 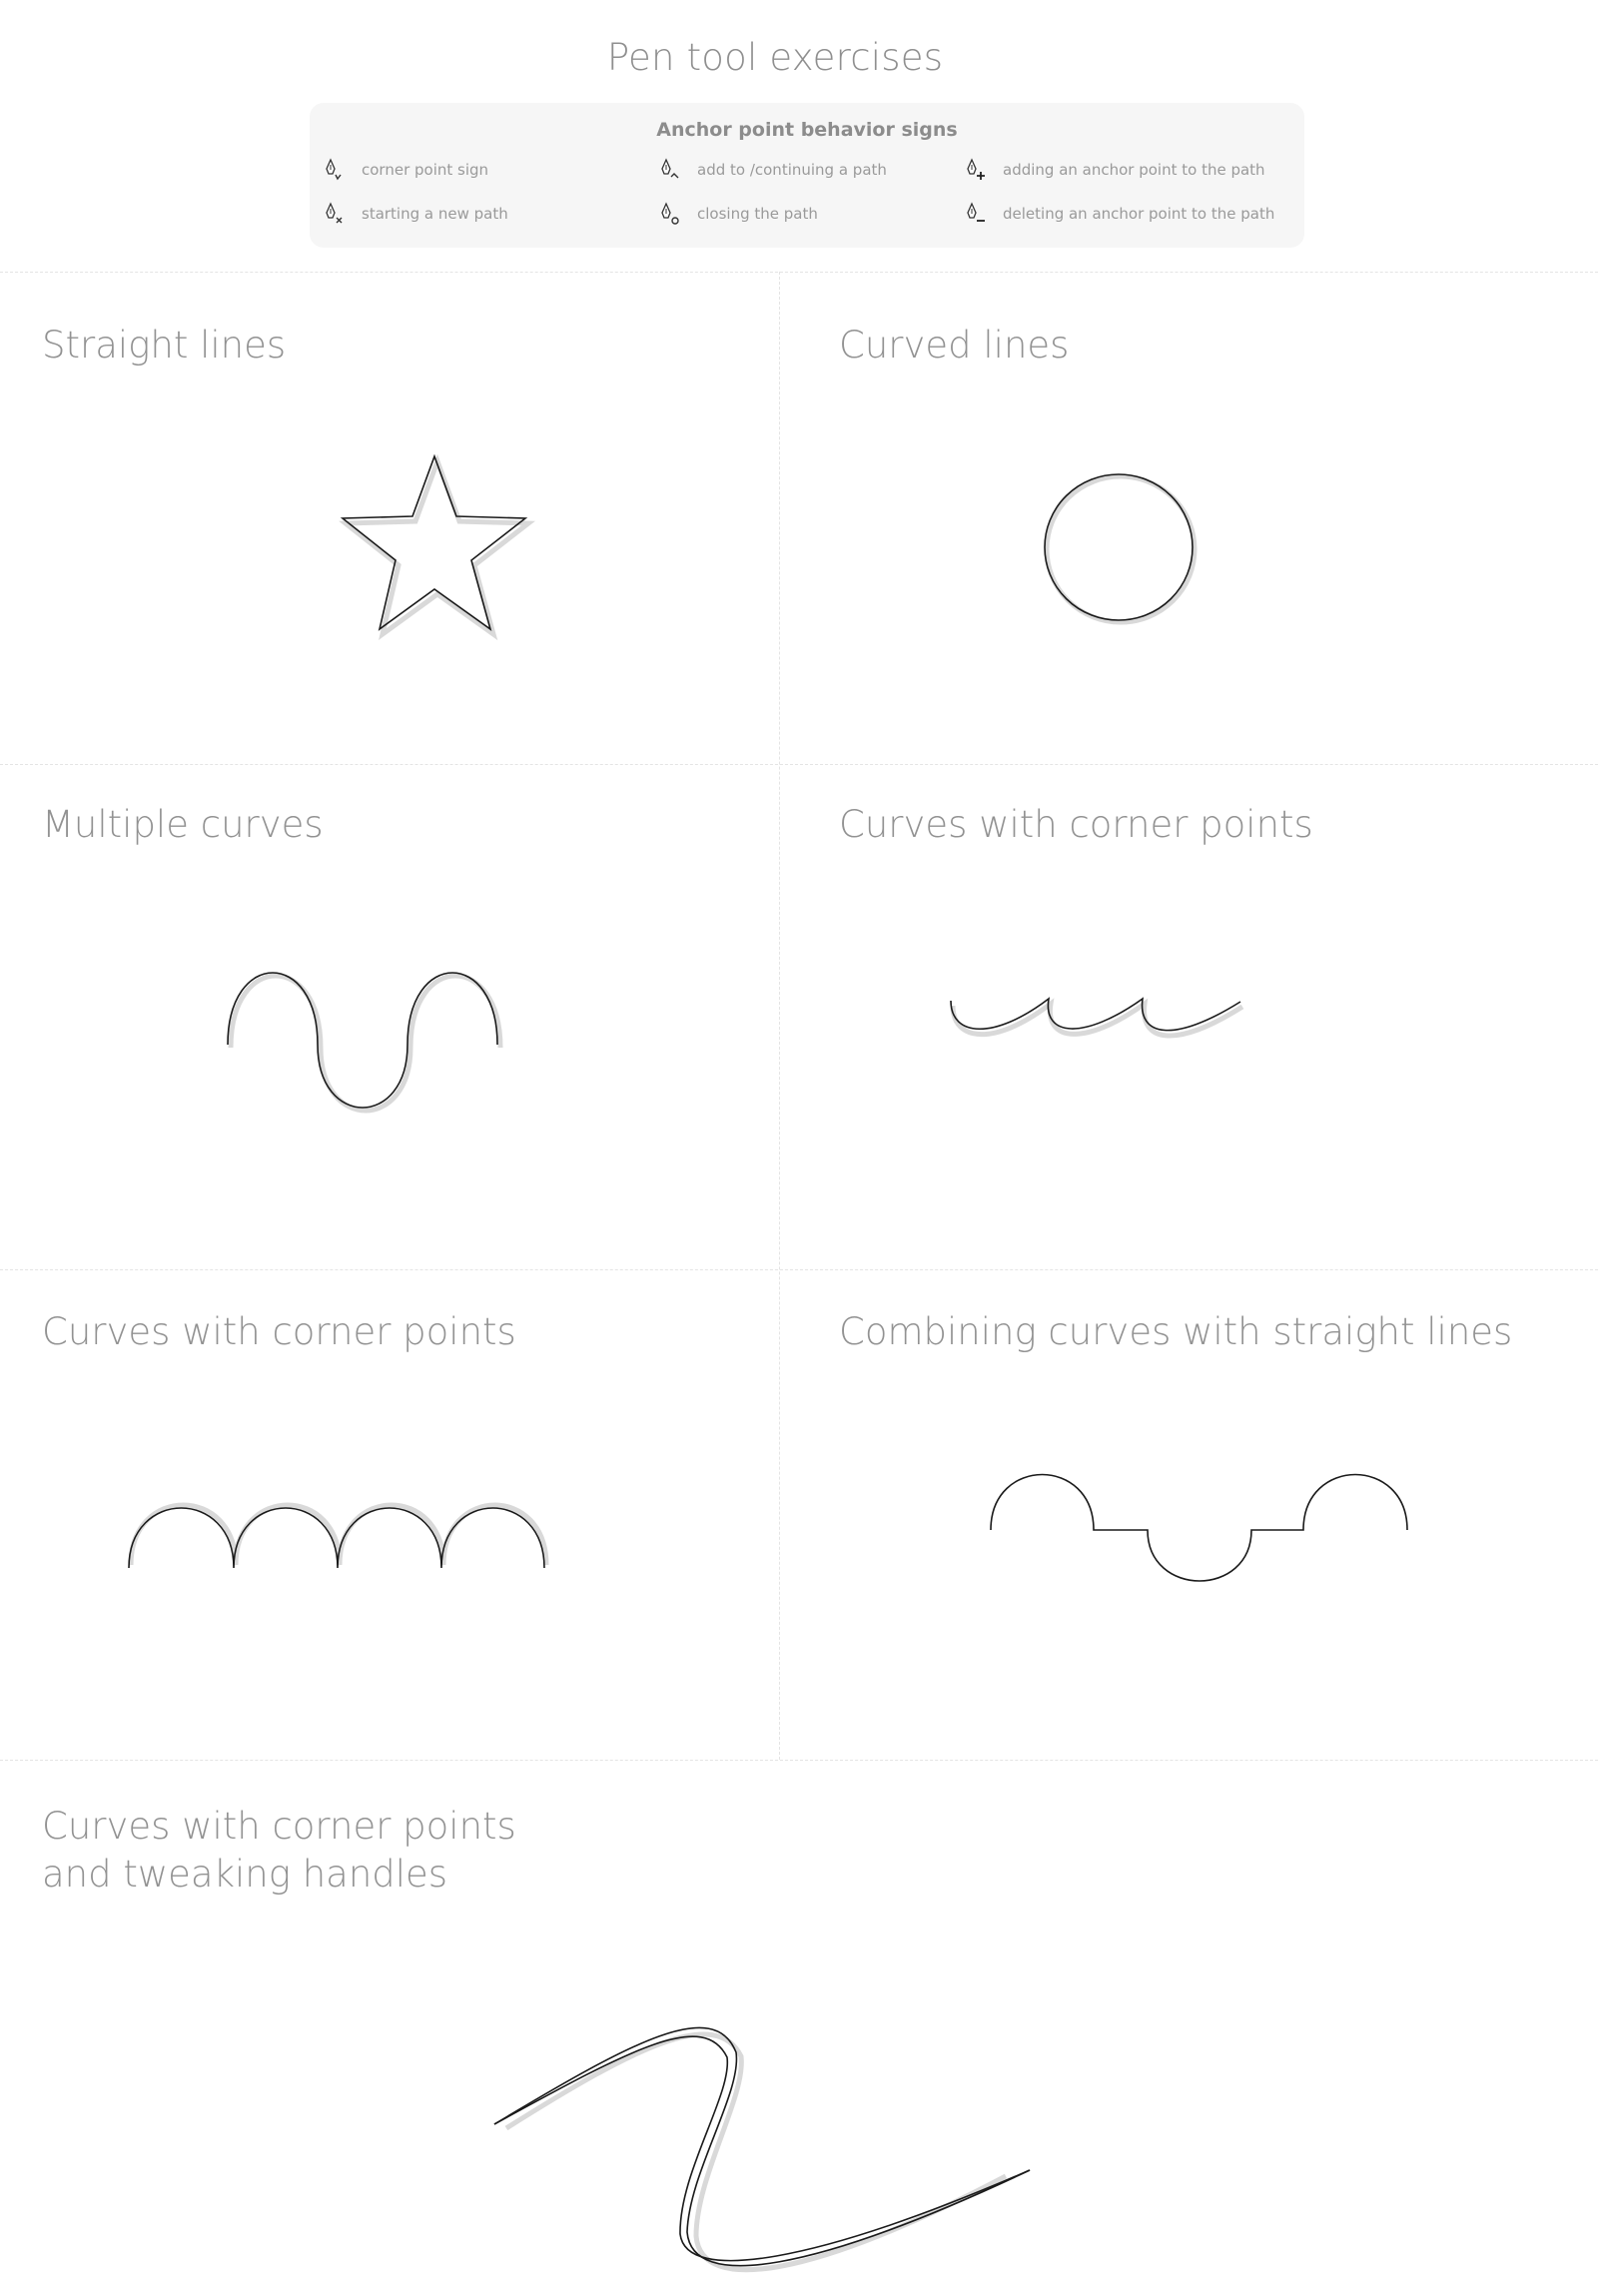 I want to click on legend-item-close-path: closing the path, so click(x=738, y=214).